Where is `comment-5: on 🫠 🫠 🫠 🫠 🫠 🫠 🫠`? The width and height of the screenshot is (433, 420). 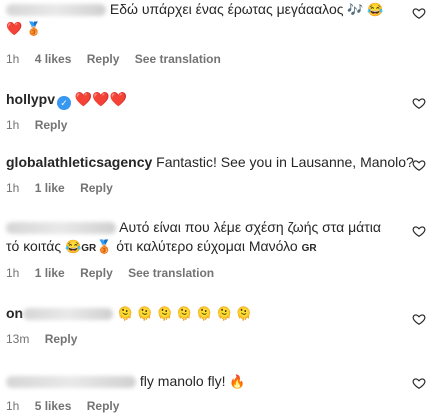
comment-5: on 🫠 🫠 🫠 🫠 🫠 🫠 🫠 is located at coordinates (206, 313).